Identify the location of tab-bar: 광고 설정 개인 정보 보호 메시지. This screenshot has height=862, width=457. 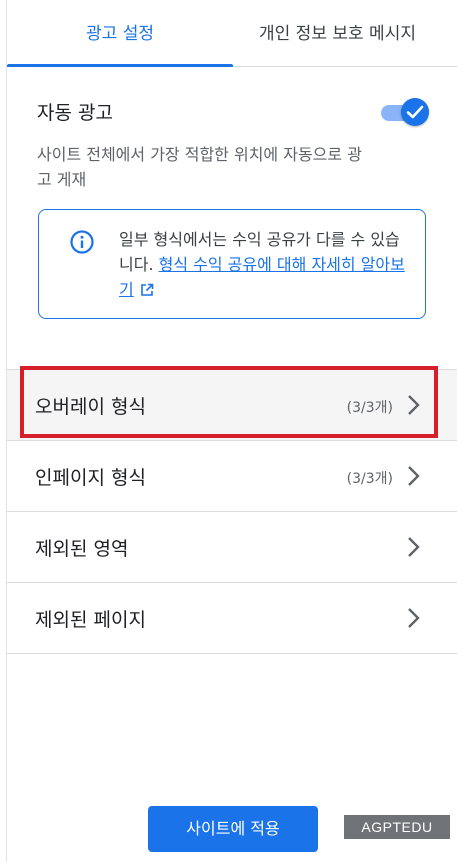
(232, 33).